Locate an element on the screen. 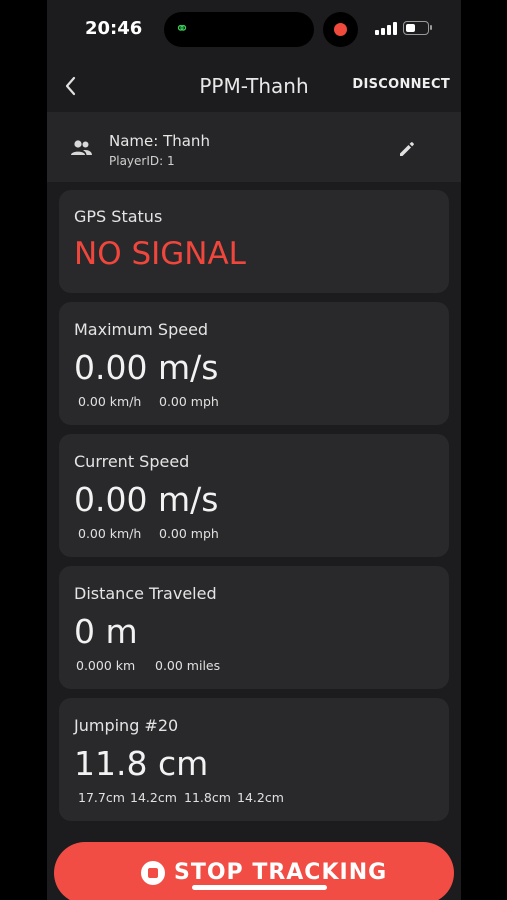 The width and height of the screenshot is (507, 900). player-id: PlayerID: 1 is located at coordinates (142, 161).